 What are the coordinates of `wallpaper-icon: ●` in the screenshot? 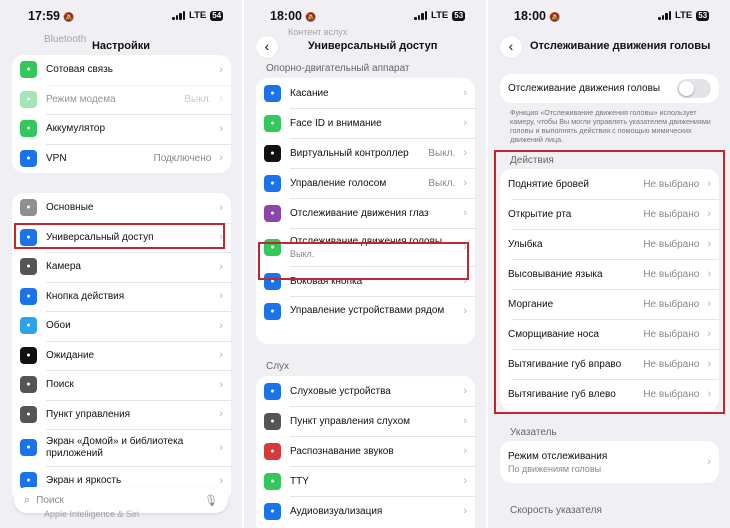 It's located at (28, 326).